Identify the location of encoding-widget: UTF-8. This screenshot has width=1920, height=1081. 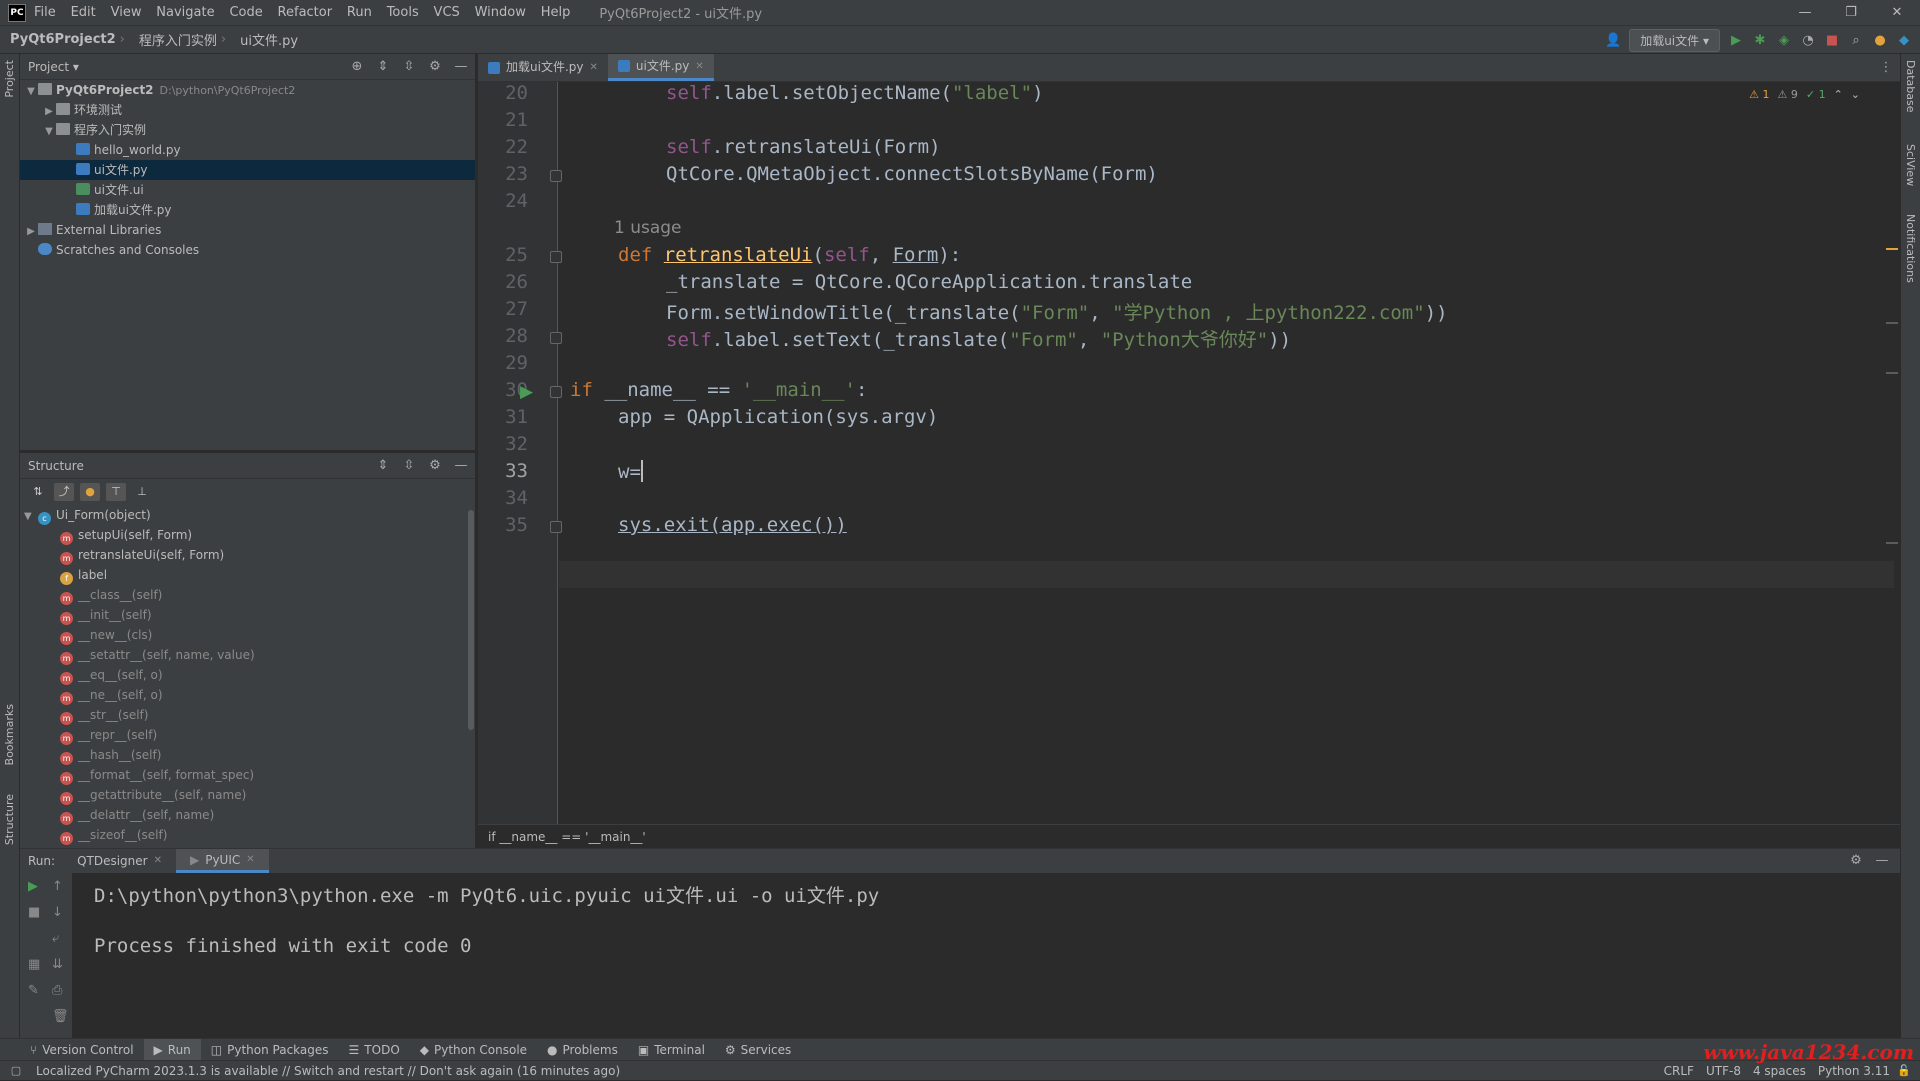
(1723, 1071).